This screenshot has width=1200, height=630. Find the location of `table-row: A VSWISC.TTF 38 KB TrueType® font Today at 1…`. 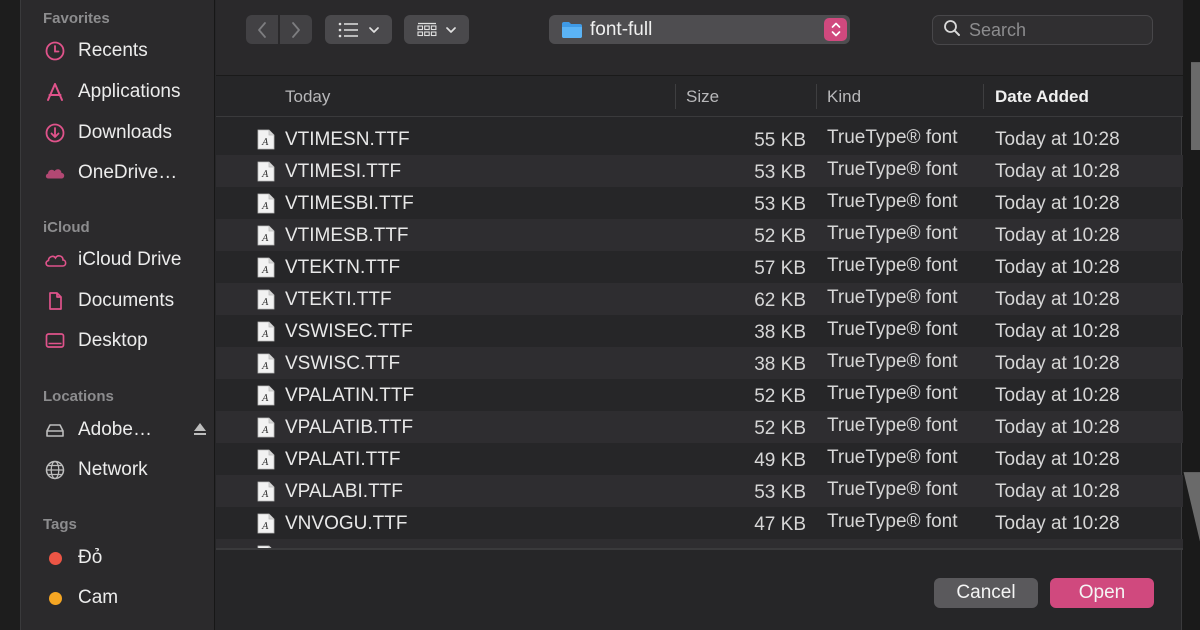

table-row: A VSWISC.TTF 38 KB TrueType® font Today at 1… is located at coordinates (699, 363).